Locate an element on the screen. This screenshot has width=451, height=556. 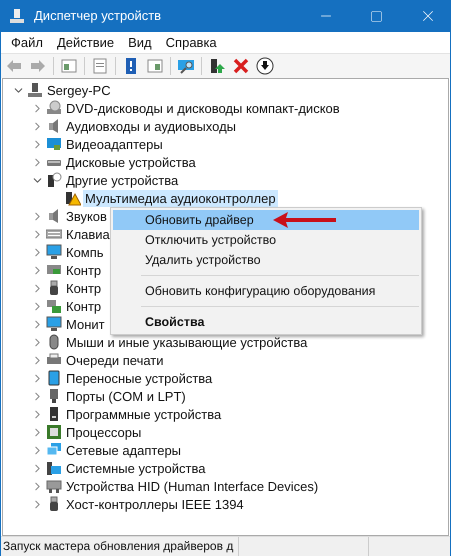
download-icon is located at coordinates (265, 66).